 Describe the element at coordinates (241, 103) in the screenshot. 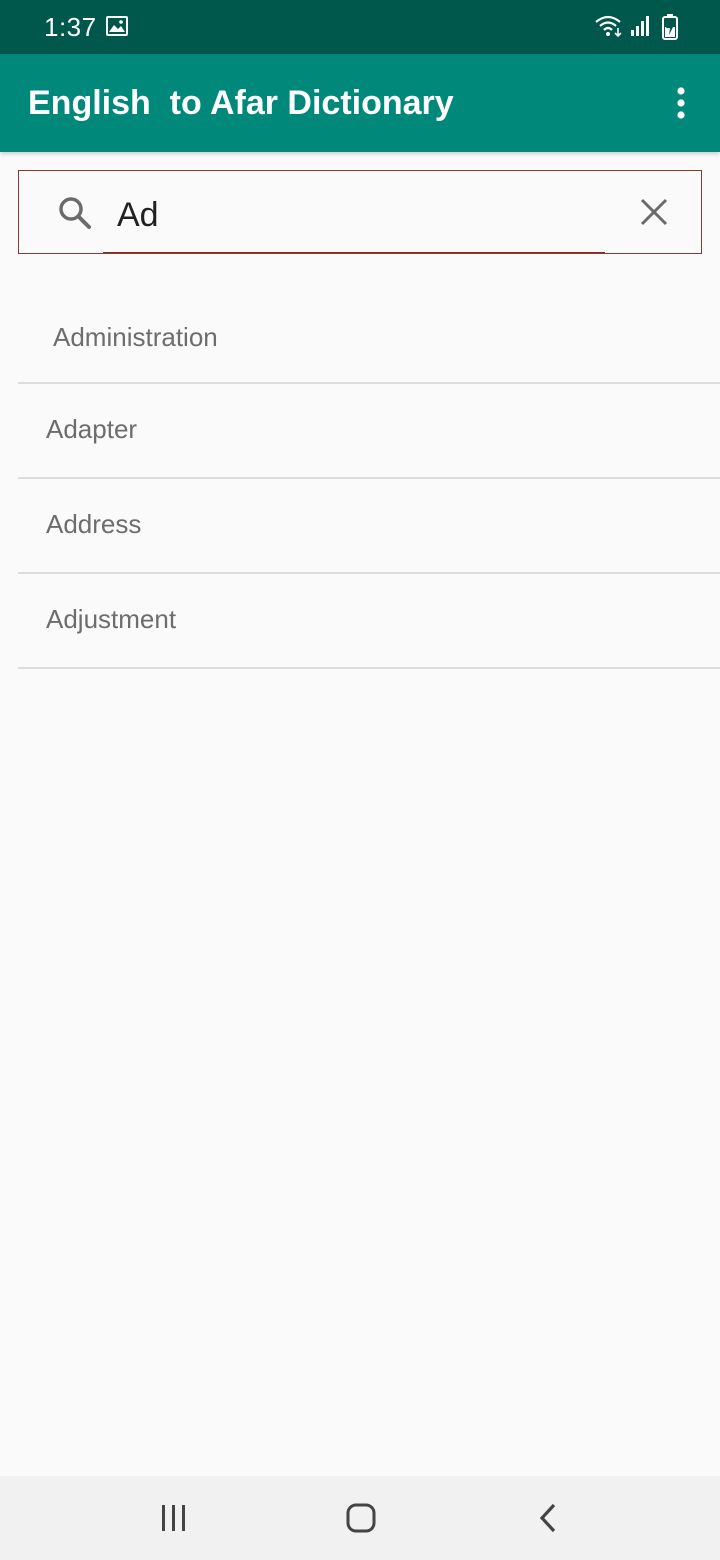

I see `app-title: English to Afar Dictionary` at that location.